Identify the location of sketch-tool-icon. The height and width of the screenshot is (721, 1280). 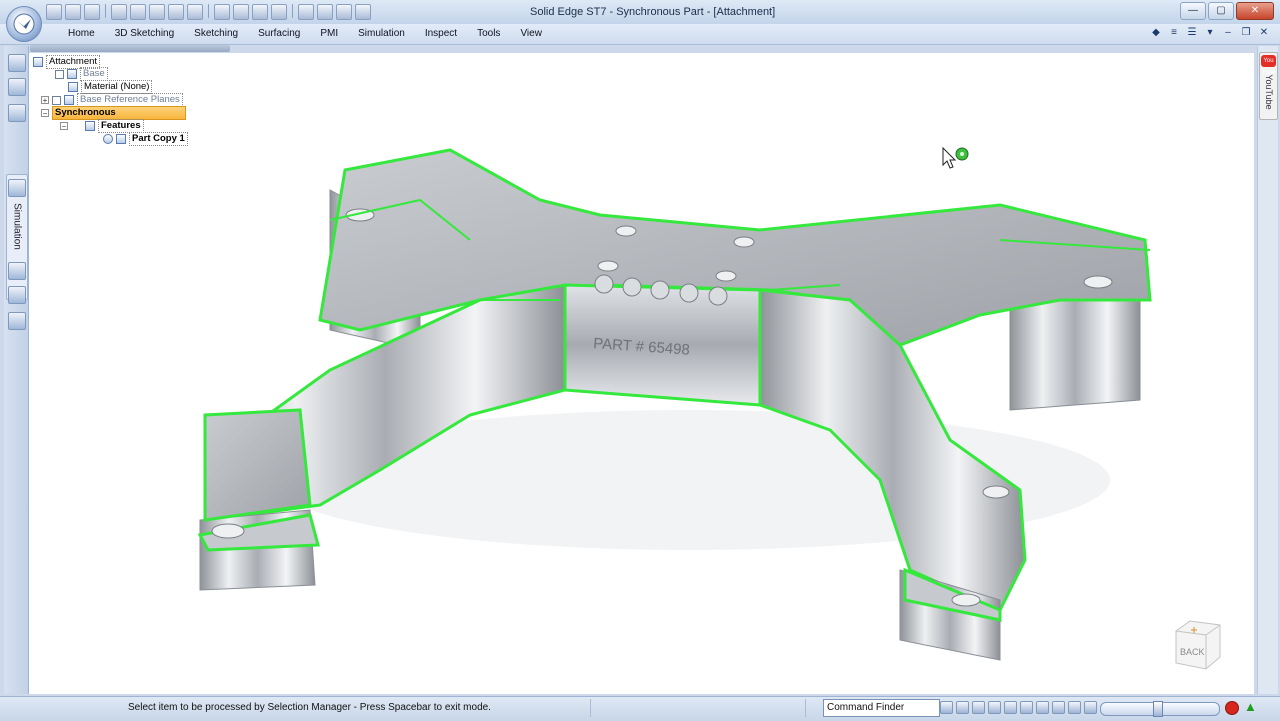
(279, 12).